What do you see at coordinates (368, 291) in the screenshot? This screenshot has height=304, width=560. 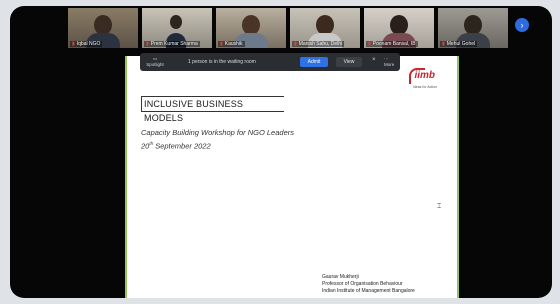 I see `presenter-org: Indian Institute of Management Bangalore` at bounding box center [368, 291].